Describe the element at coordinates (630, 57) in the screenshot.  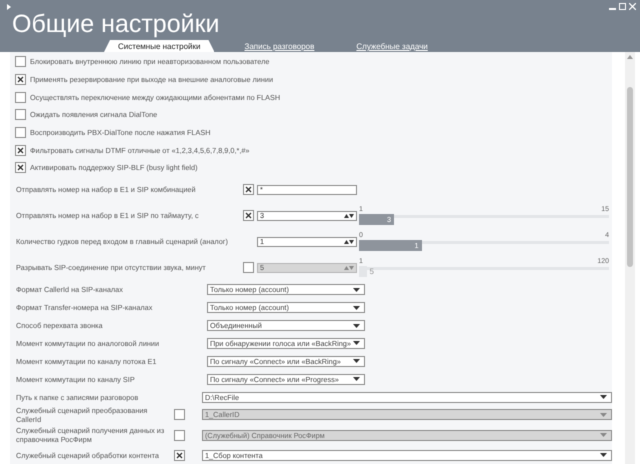
I see `scroll-up-icon` at that location.